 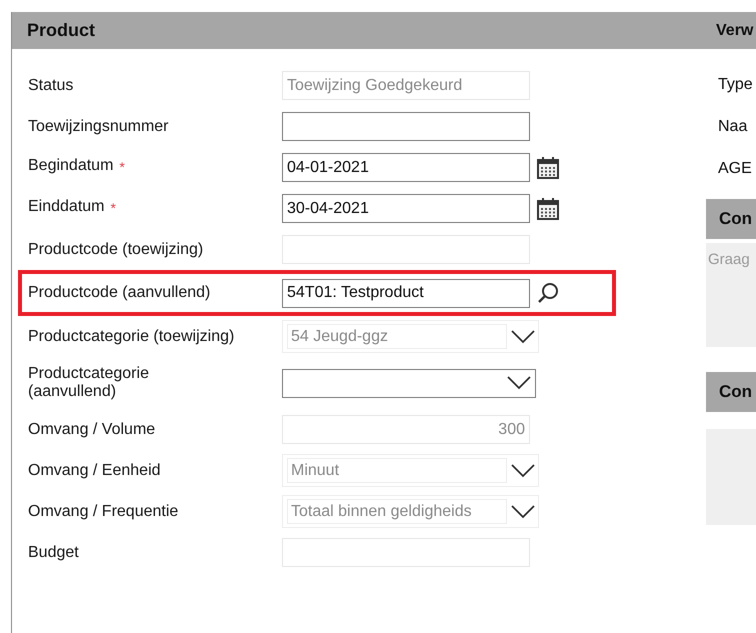 I want to click on lookup-field: 54T01: Testproduct, so click(x=406, y=293).